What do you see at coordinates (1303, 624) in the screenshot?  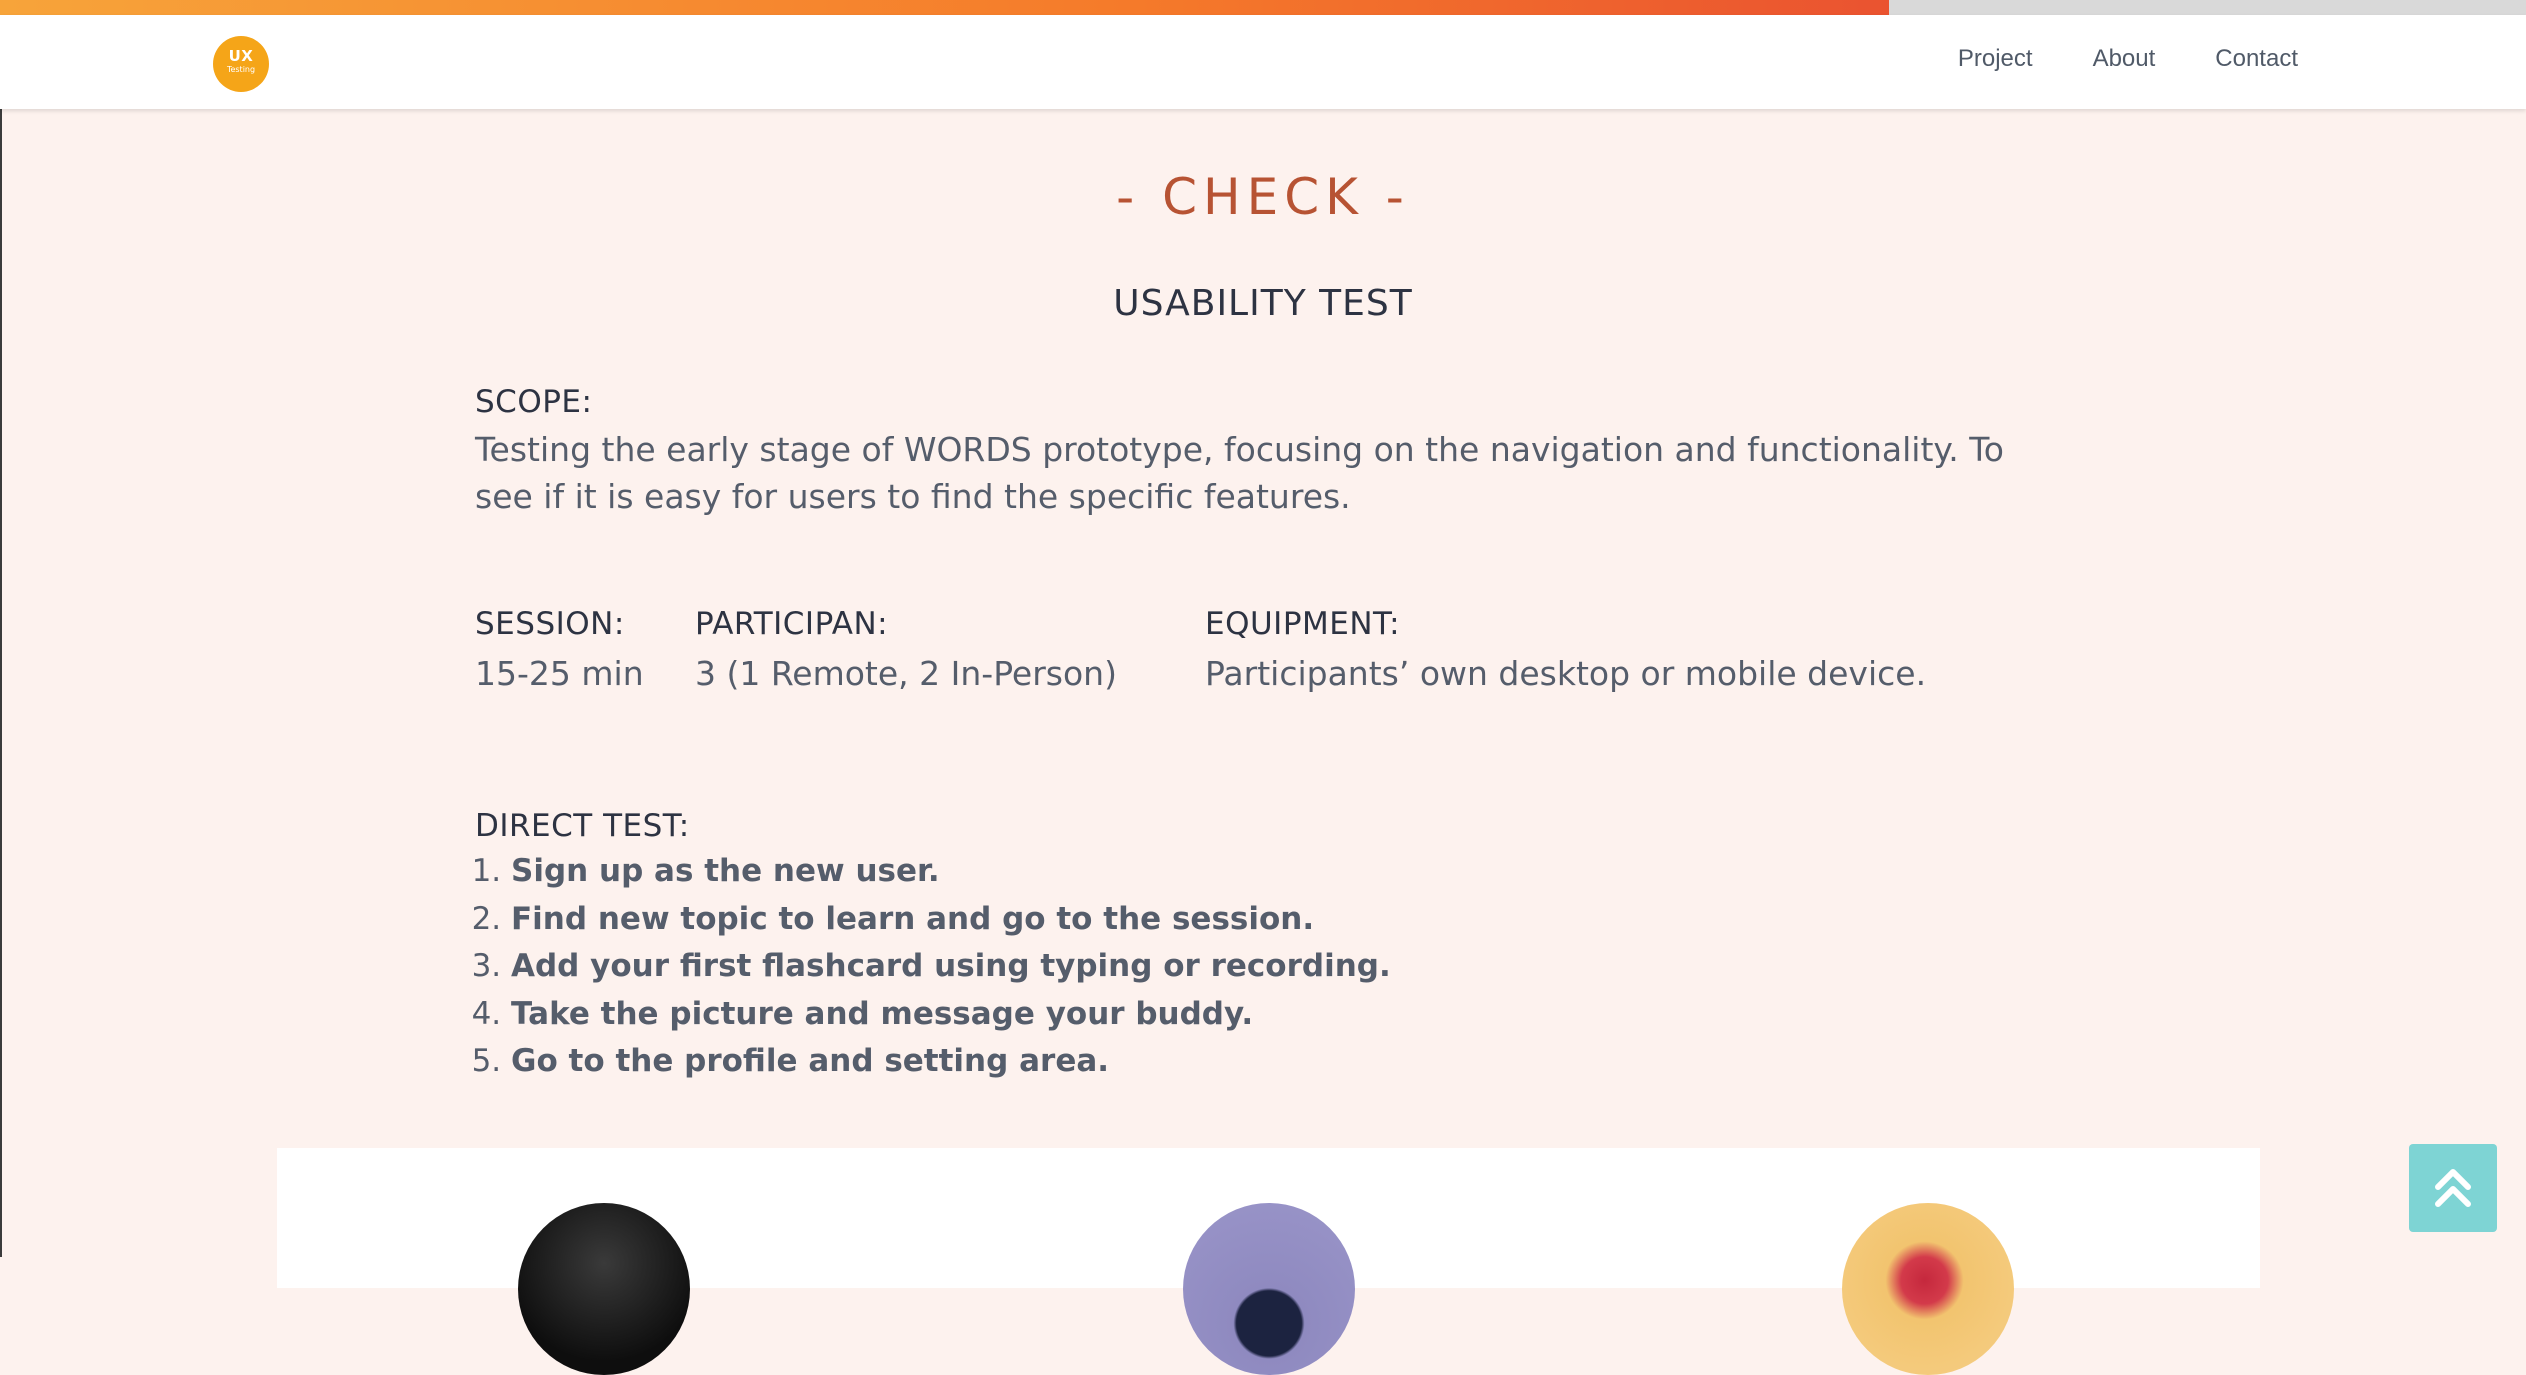 I see `equipment-label: EQUIPMENT:` at bounding box center [1303, 624].